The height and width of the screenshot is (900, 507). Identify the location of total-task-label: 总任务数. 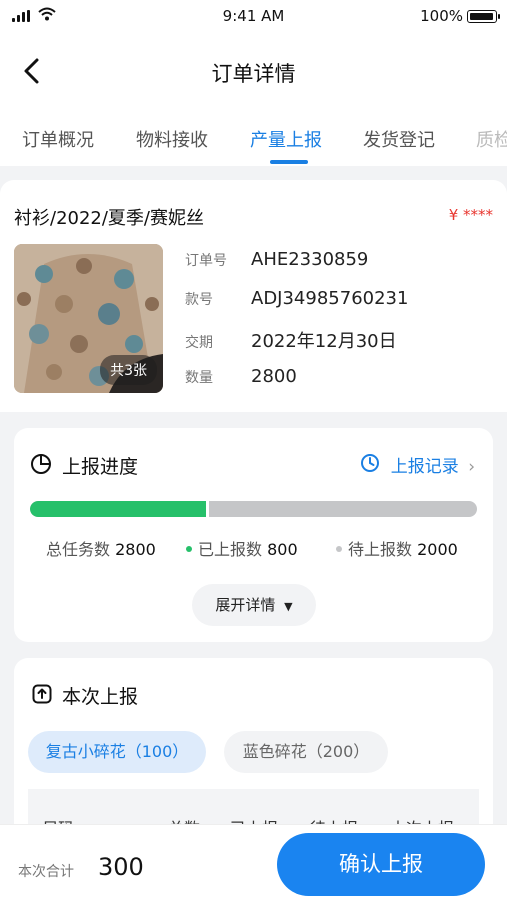
(78, 549).